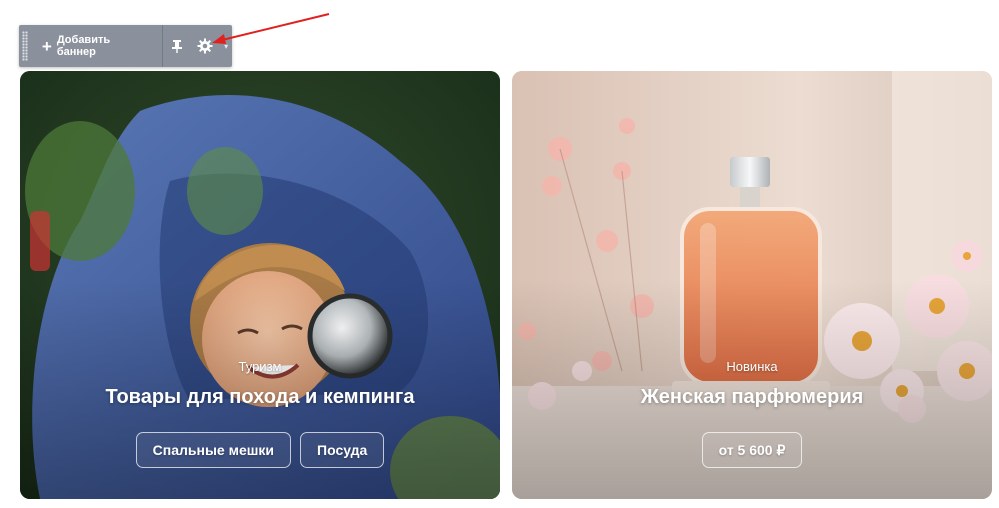 This screenshot has width=999, height=508. I want to click on price-from-link: от 5 600 ₽, so click(752, 450).